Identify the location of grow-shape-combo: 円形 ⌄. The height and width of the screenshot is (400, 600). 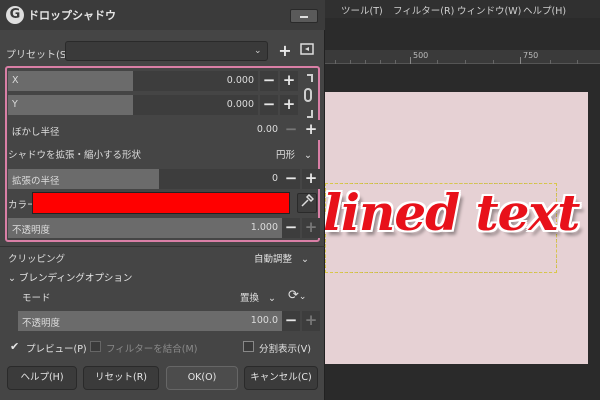
(294, 154).